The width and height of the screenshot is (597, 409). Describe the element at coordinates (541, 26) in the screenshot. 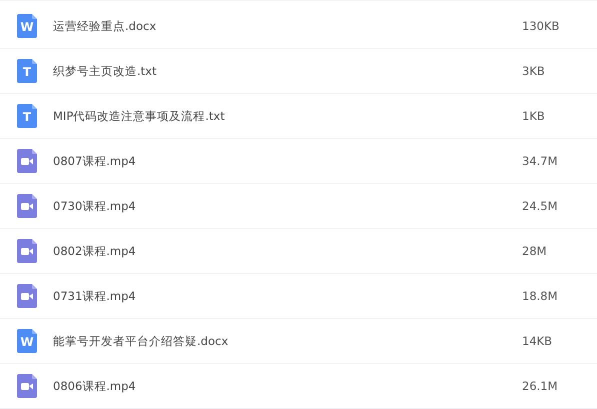

I see `file-size: 130KB` at that location.